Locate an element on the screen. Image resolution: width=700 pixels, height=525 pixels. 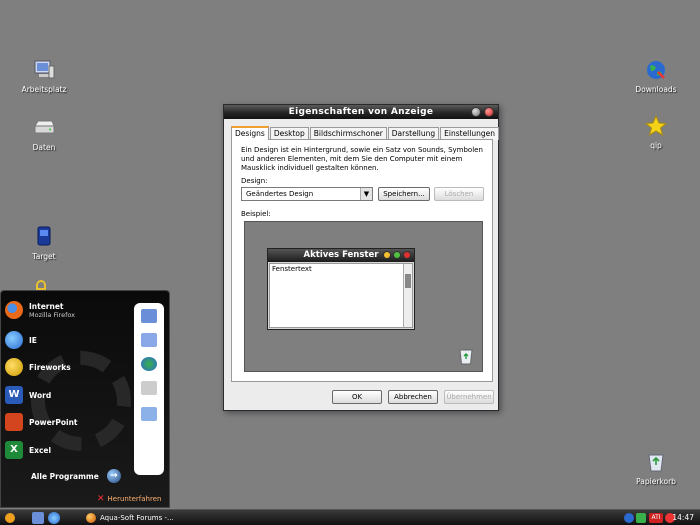
star-icon is located at coordinates (656, 125).